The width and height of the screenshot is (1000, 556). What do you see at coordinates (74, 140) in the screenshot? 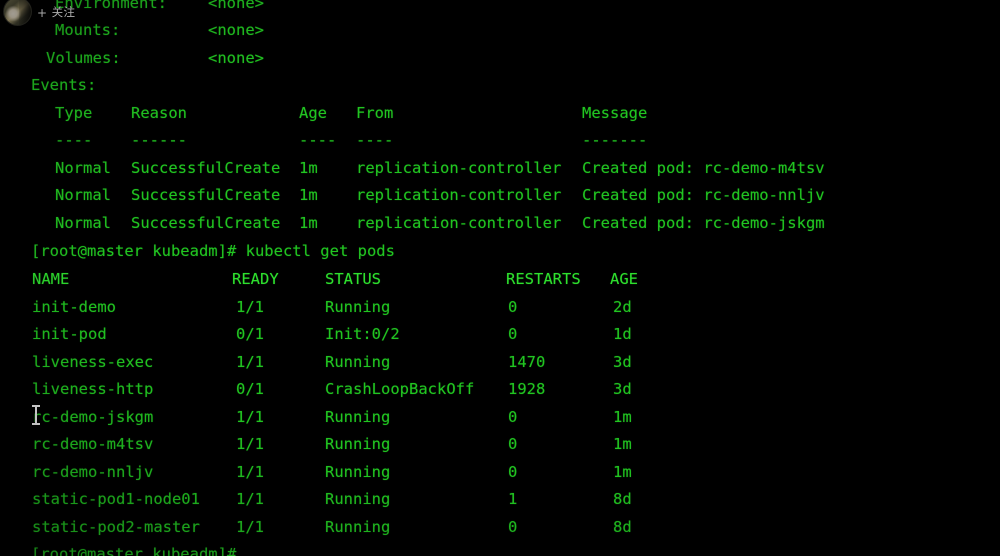
I see `events-rule-type: ----` at bounding box center [74, 140].